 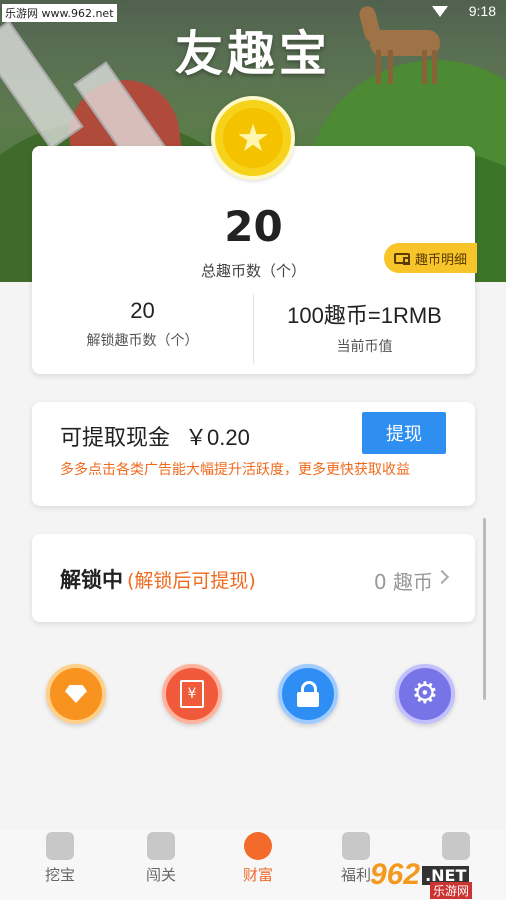 I want to click on unlocking-note: (解锁后可提现), so click(x=191, y=581).